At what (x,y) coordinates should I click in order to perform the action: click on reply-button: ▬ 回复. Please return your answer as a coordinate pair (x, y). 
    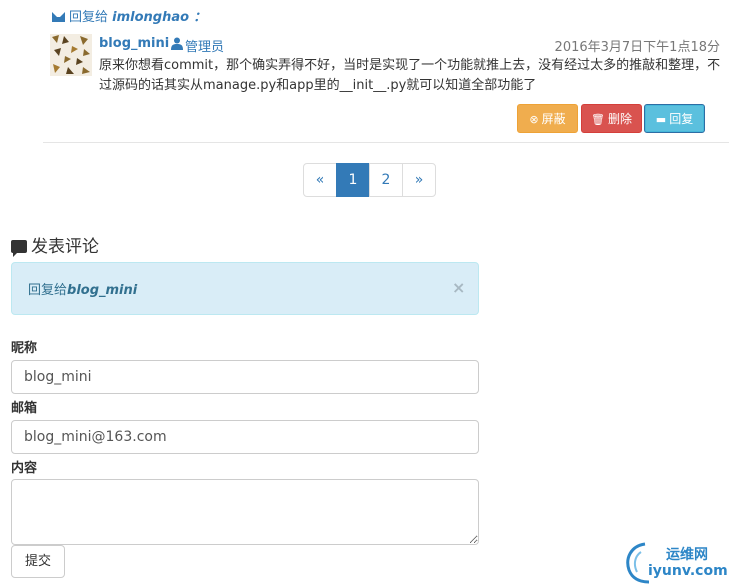
    Looking at the image, I should click on (674, 118).